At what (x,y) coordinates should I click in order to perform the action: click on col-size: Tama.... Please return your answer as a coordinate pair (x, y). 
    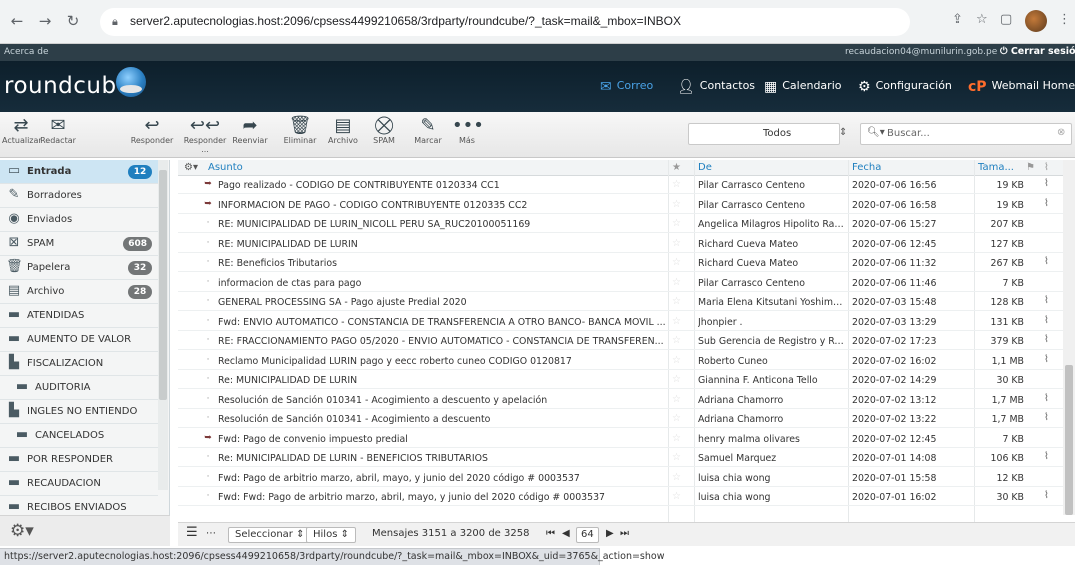
    Looking at the image, I should click on (996, 167).